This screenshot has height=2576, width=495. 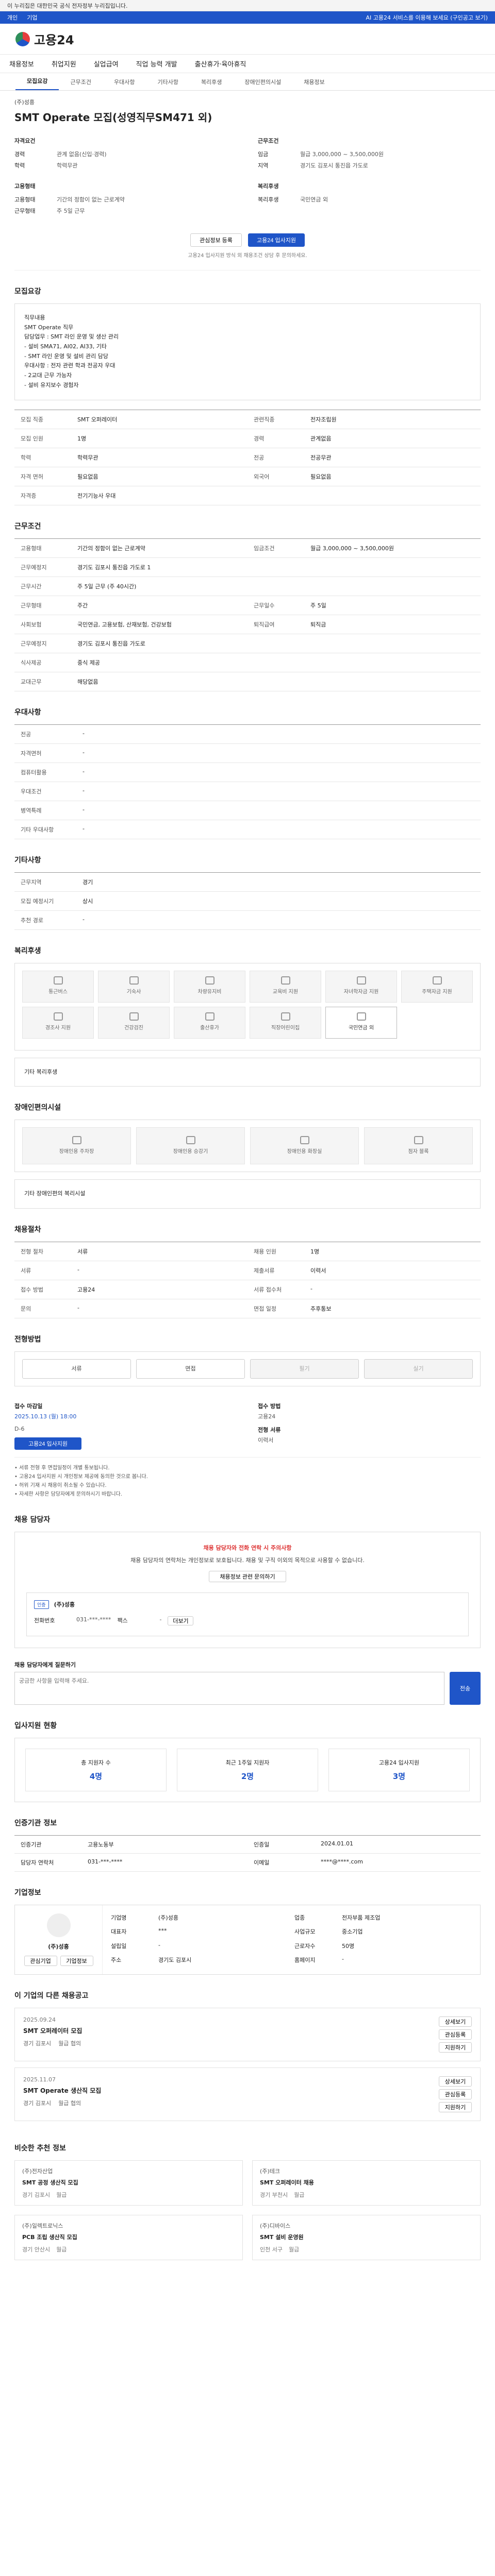 I want to click on method-box: 서류 면접 필기 실기, so click(x=247, y=1368).